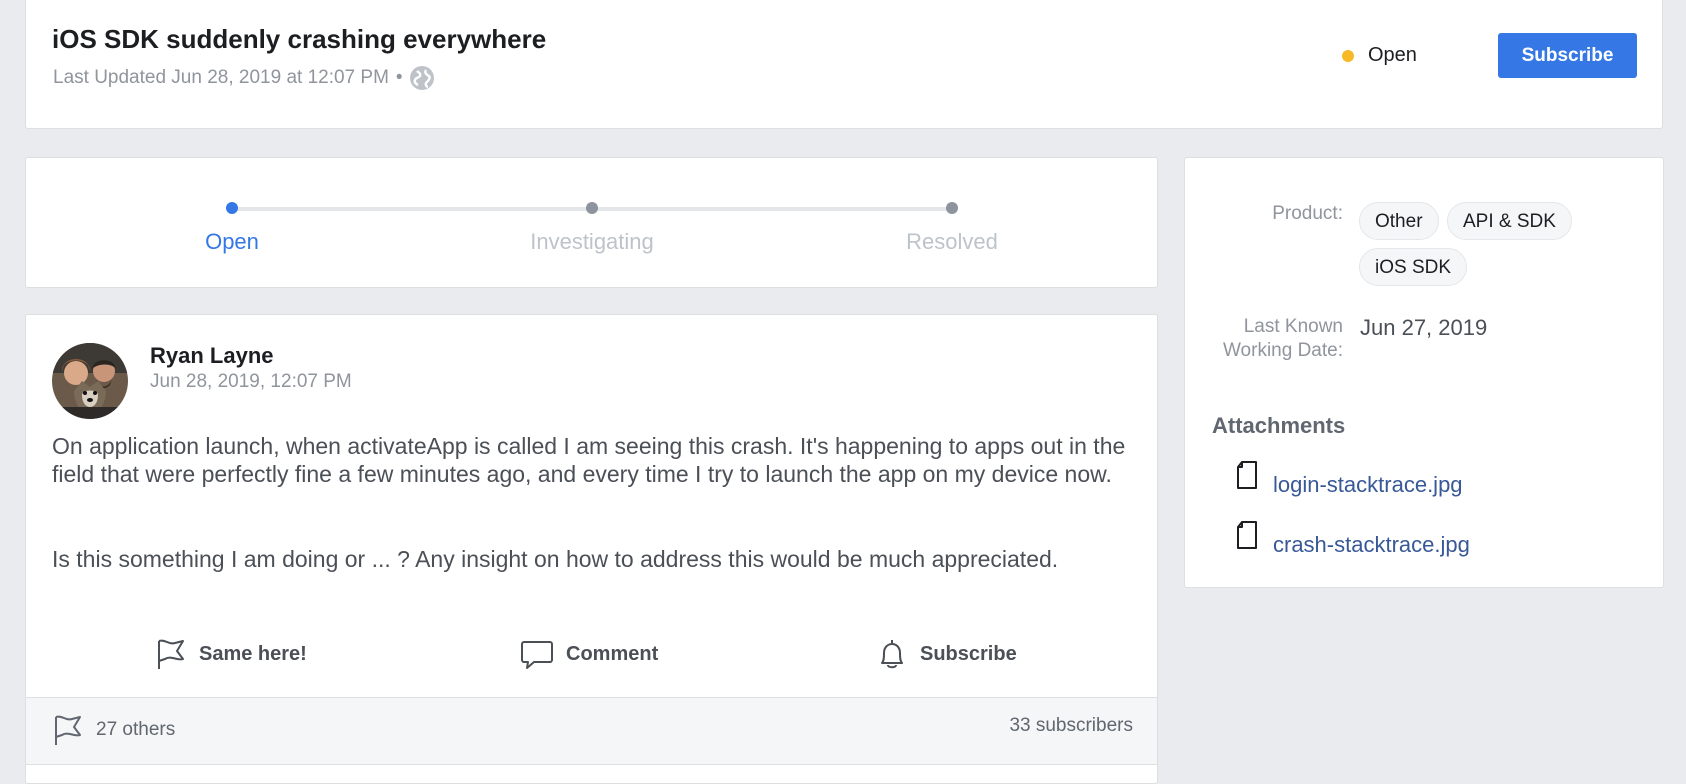 This screenshot has height=784, width=1686. What do you see at coordinates (136, 729) in the screenshot?
I see `others-label: 27 others` at bounding box center [136, 729].